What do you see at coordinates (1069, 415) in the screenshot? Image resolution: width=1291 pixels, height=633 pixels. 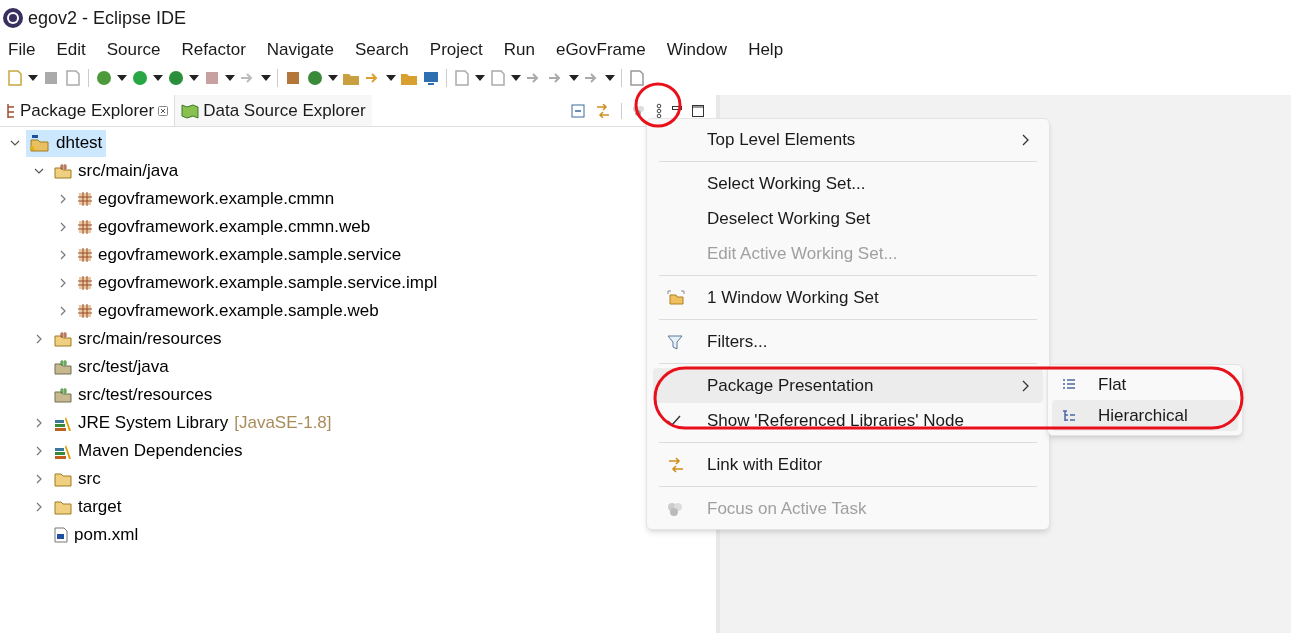 I see `hierarchy-icon` at bounding box center [1069, 415].